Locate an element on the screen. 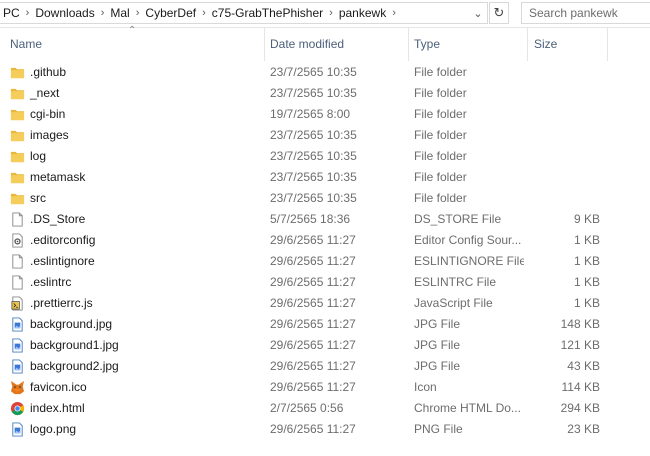 Image resolution: width=650 pixels, height=456 pixels. file-name: background2.jpg is located at coordinates (74, 366).